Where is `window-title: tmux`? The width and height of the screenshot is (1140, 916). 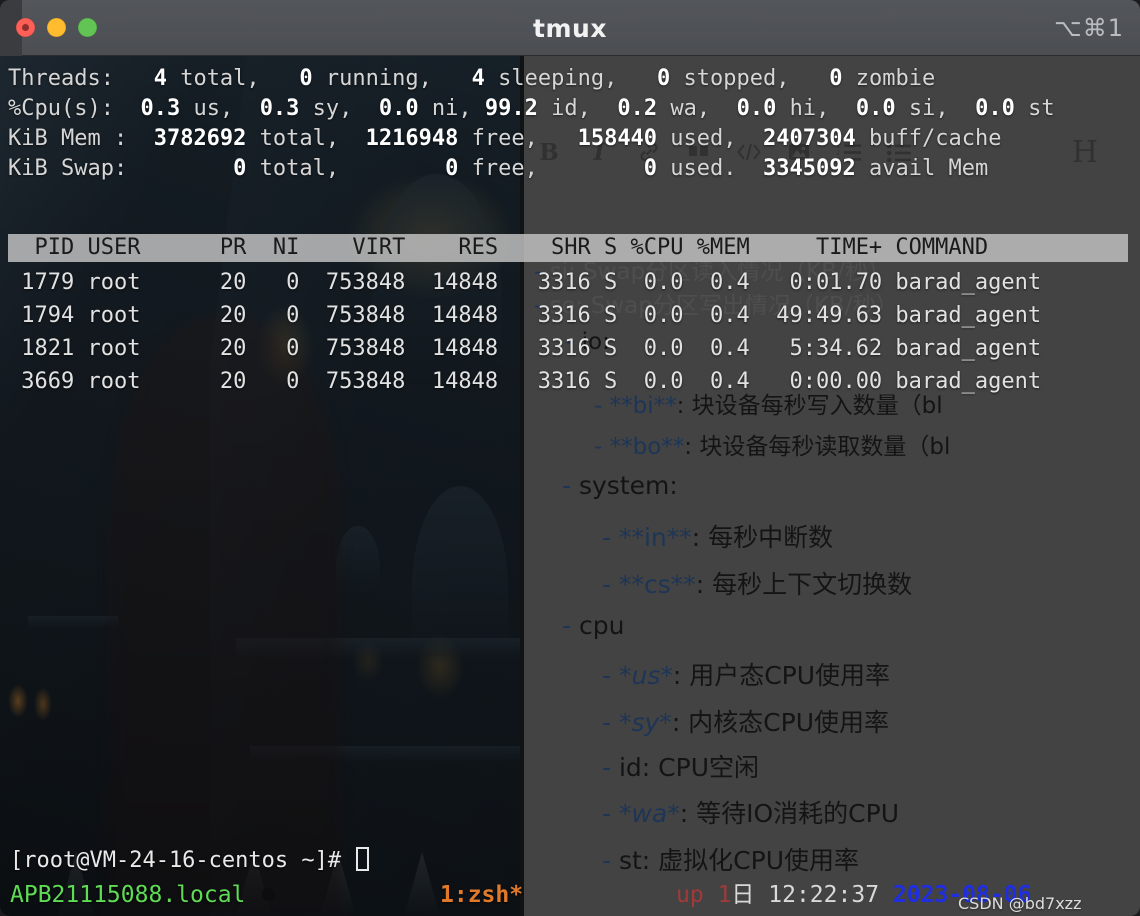 window-title: tmux is located at coordinates (570, 28).